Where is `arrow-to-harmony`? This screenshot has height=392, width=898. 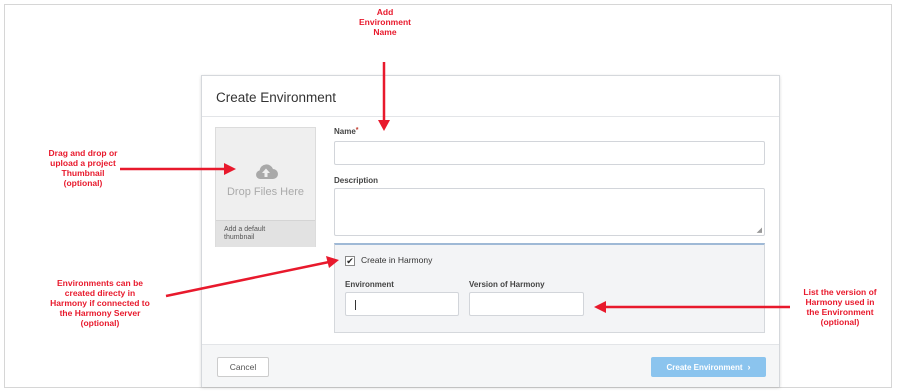
arrow-to-harmony is located at coordinates (247, 279).